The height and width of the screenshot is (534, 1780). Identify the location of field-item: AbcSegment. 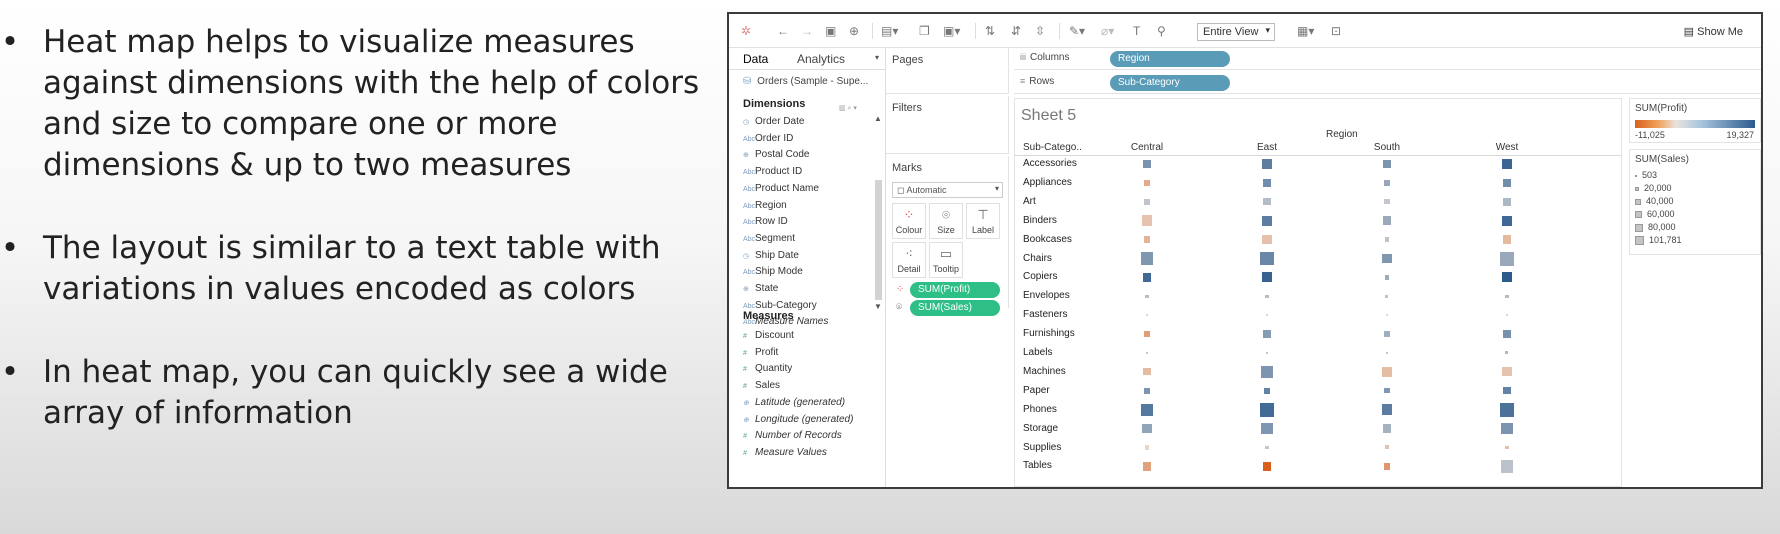
(769, 238).